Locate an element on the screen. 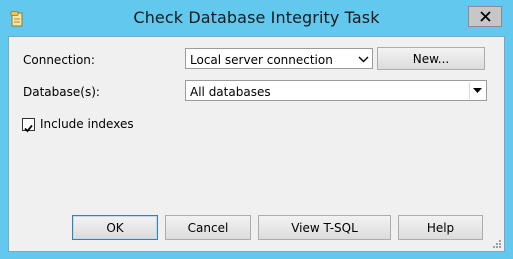  chevron-down-icon is located at coordinates (363, 59).